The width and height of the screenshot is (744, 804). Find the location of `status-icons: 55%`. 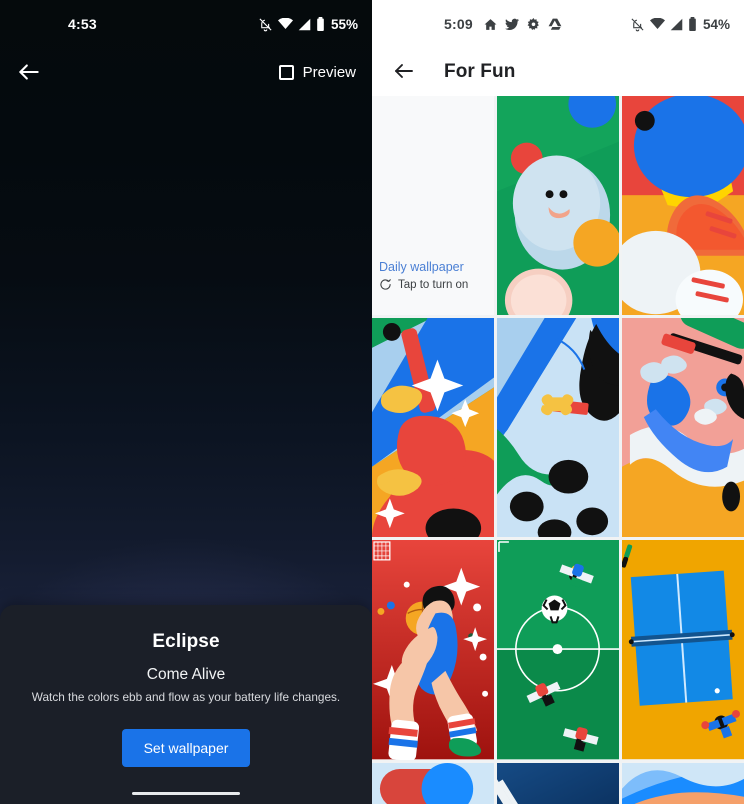

status-icons: 55% is located at coordinates (308, 24).